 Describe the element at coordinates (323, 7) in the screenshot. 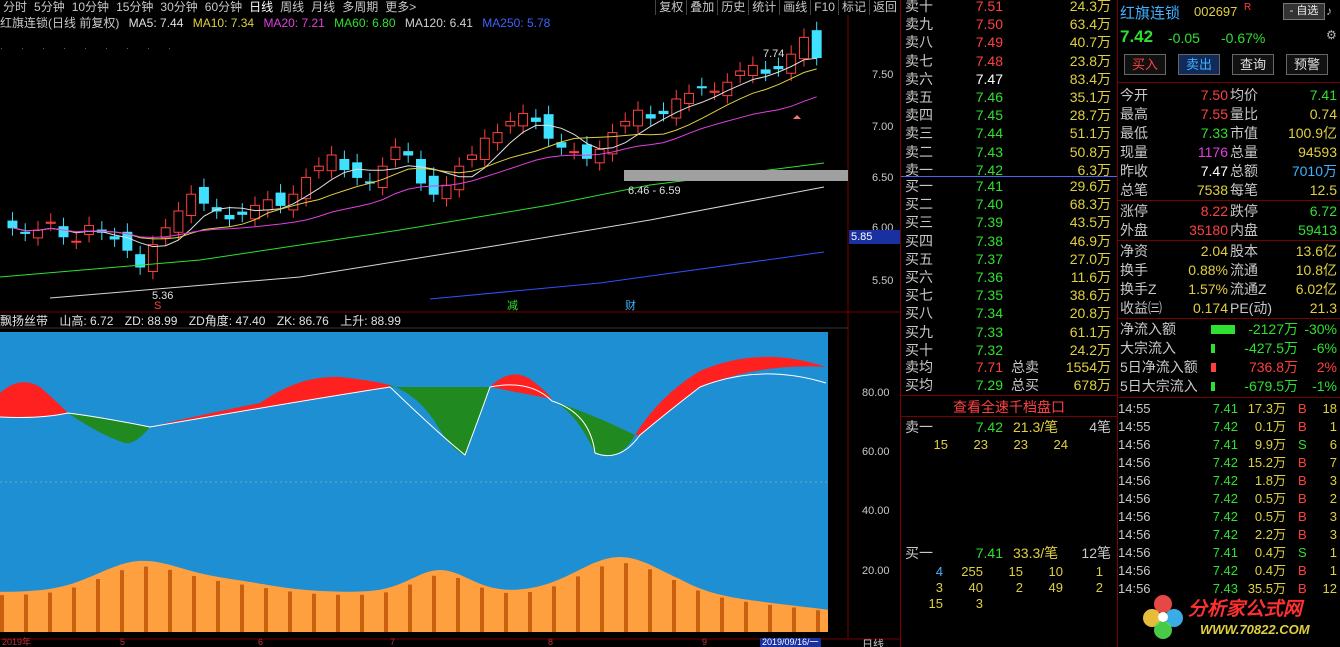

I see `period-tab: 月线` at that location.